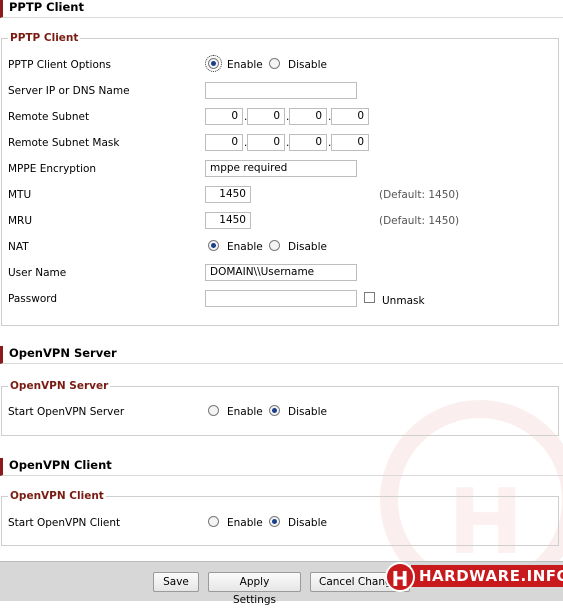  I want to click on remote-mask-octet-3: 0, so click(308, 142).